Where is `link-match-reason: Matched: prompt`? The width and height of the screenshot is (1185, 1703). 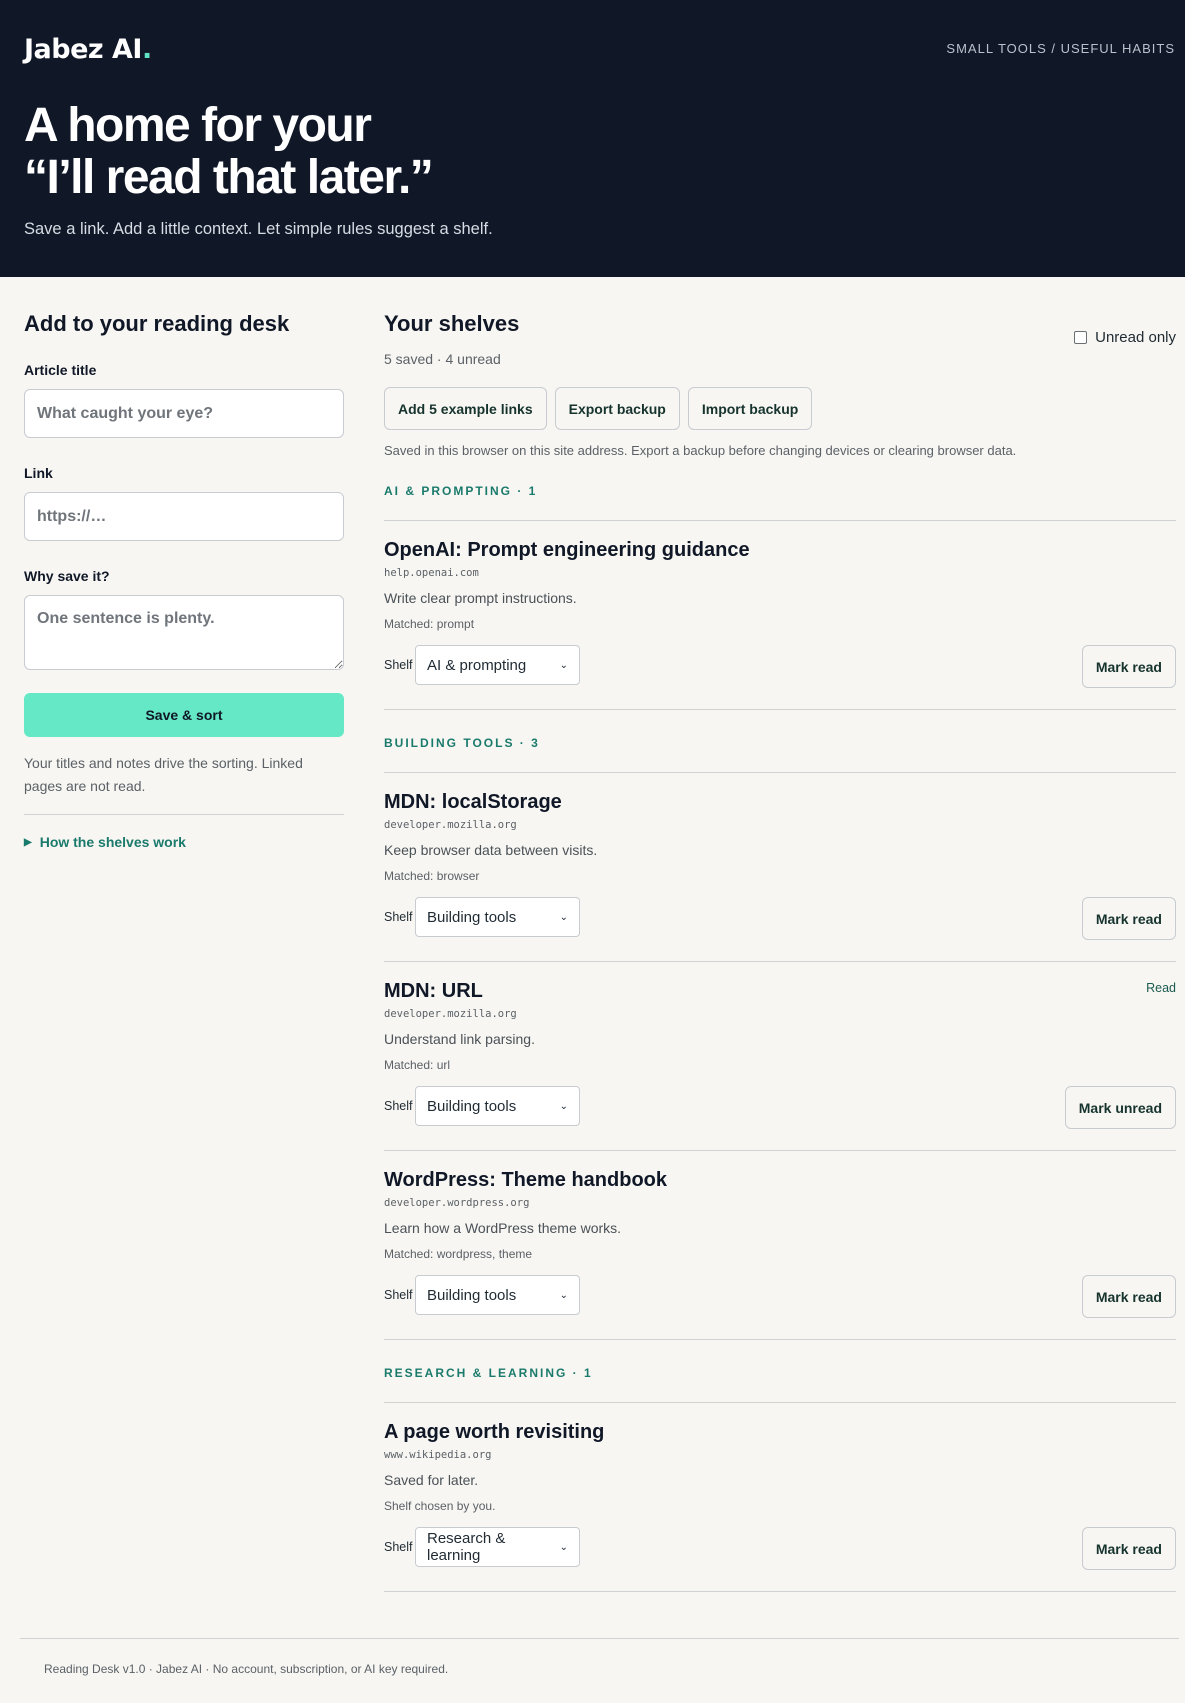 link-match-reason: Matched: prompt is located at coordinates (429, 624).